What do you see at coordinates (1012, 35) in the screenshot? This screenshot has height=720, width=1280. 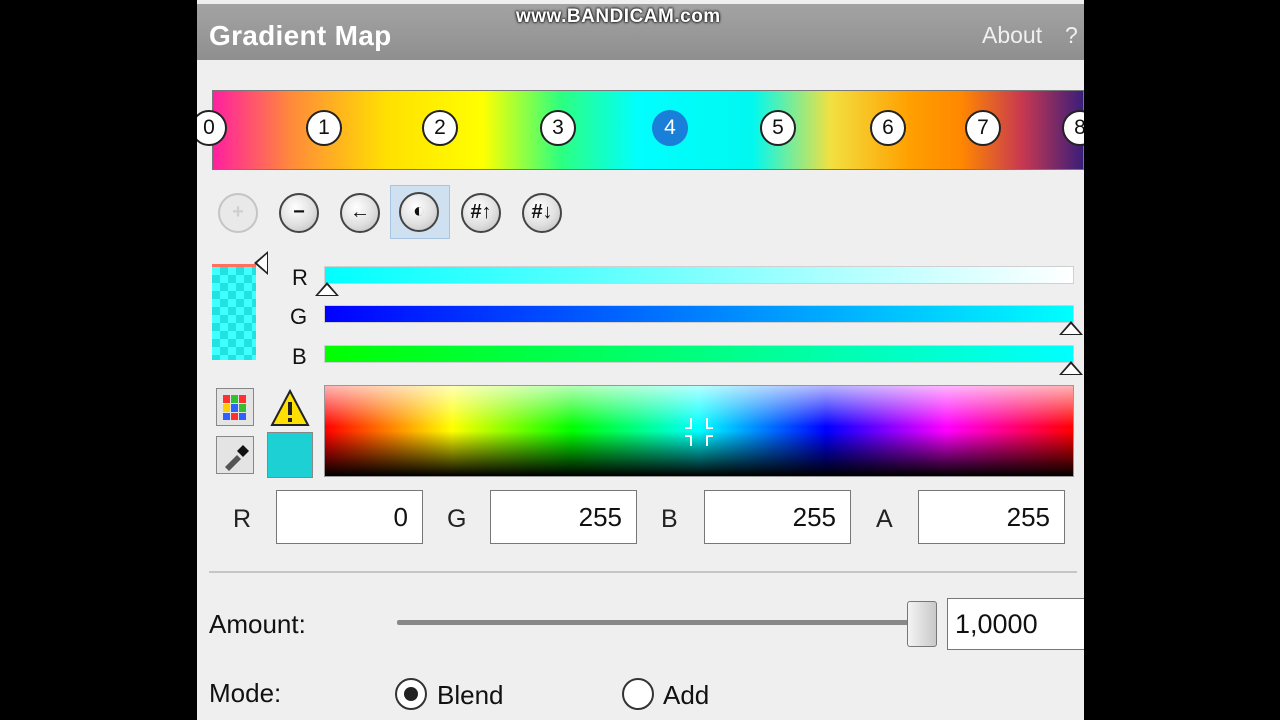 I see `about-link: About` at bounding box center [1012, 35].